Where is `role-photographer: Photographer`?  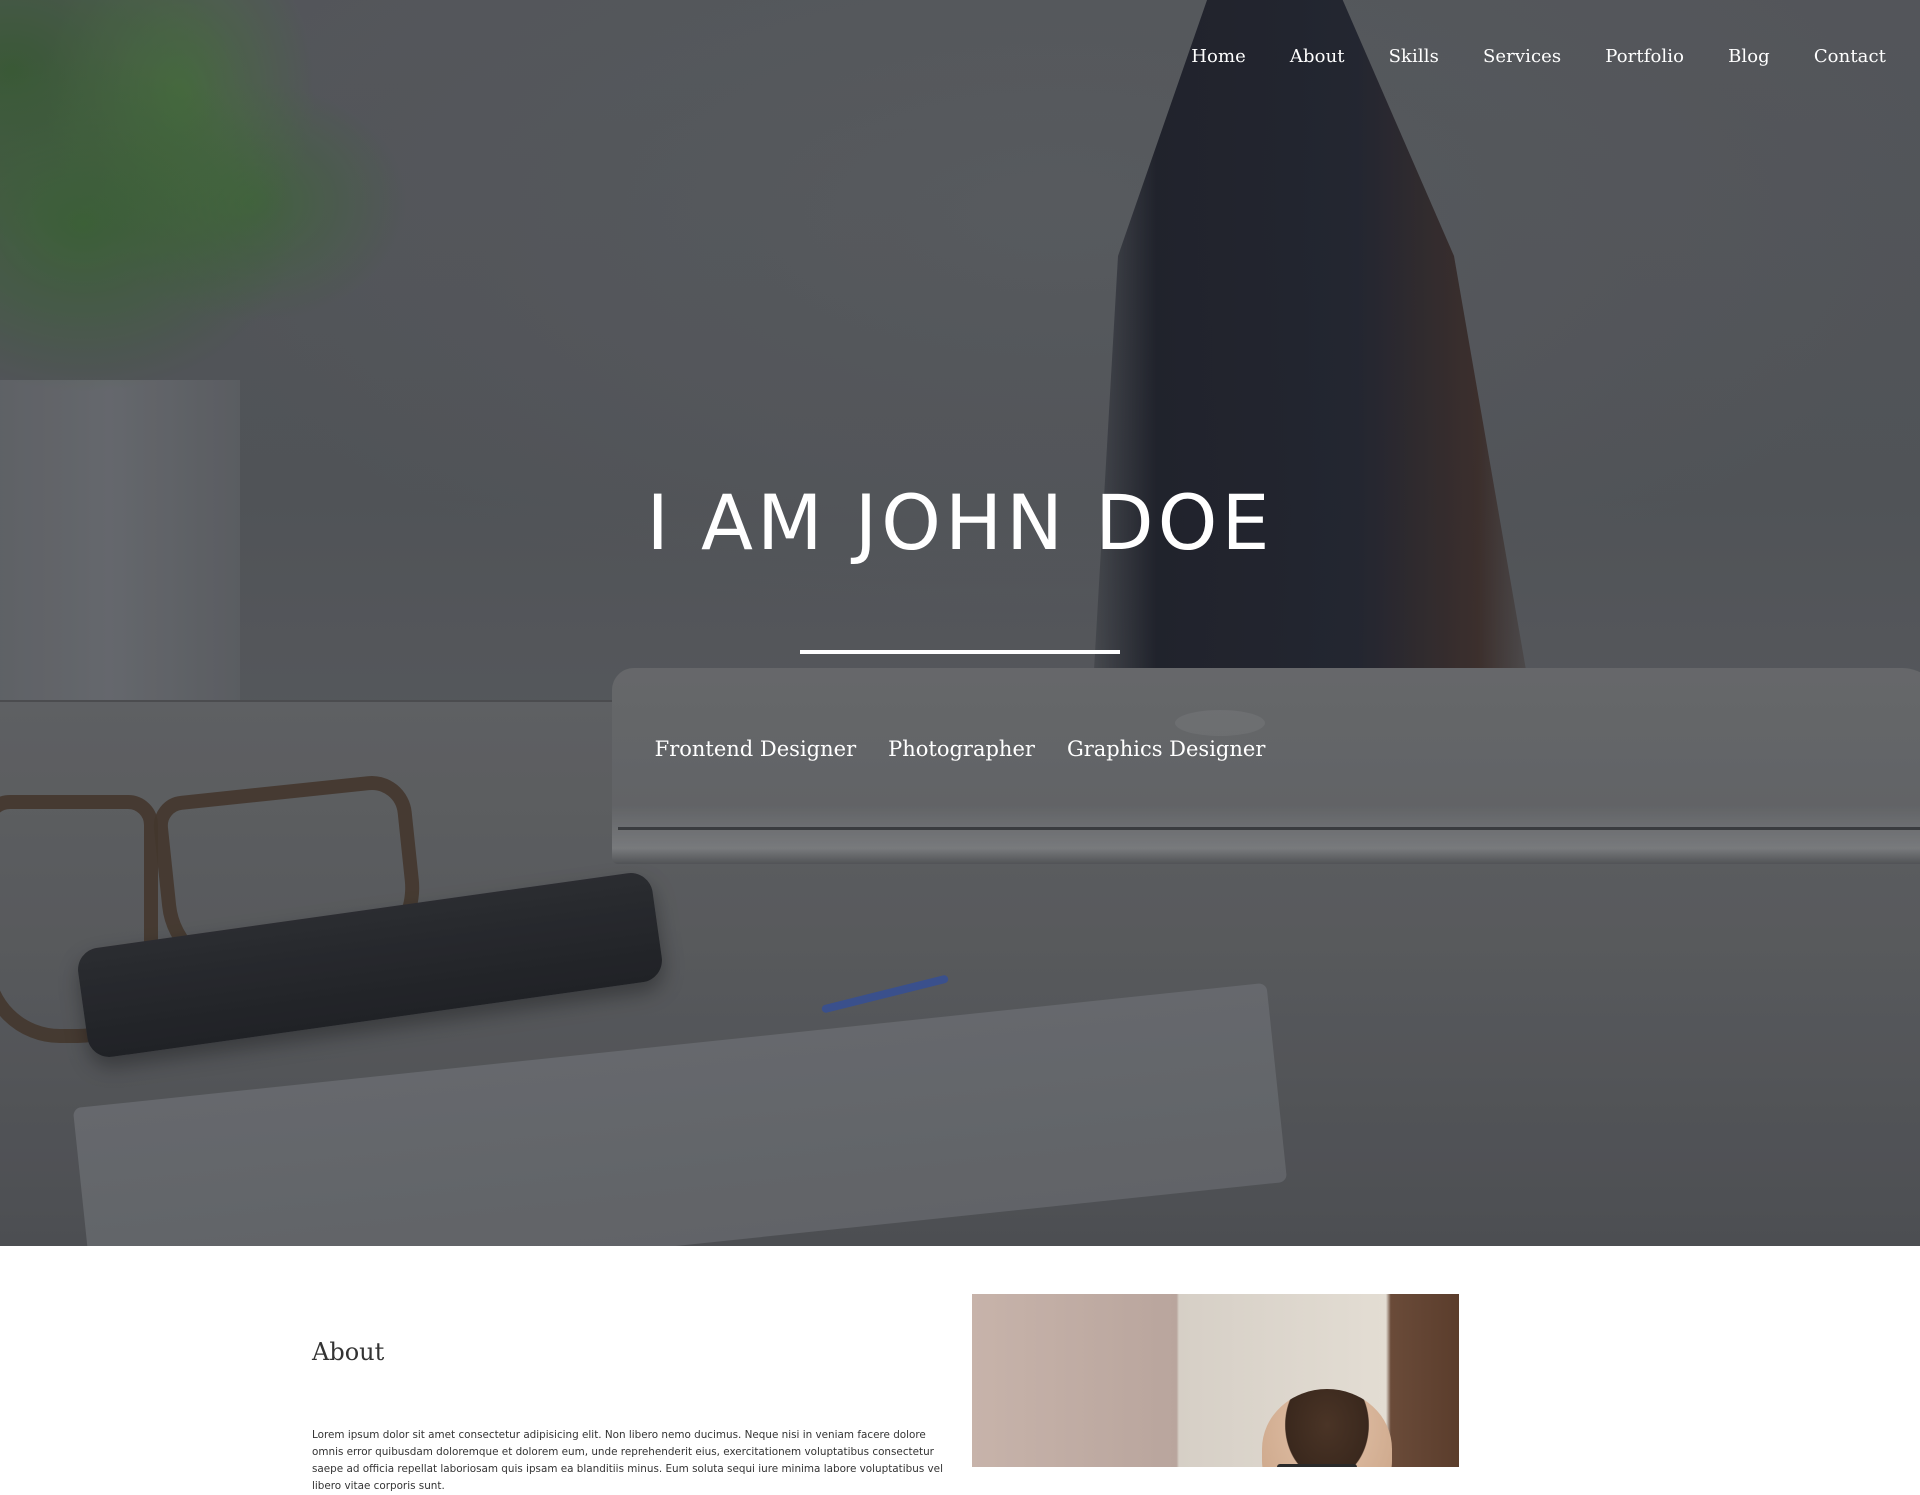
role-photographer: Photographer is located at coordinates (961, 749).